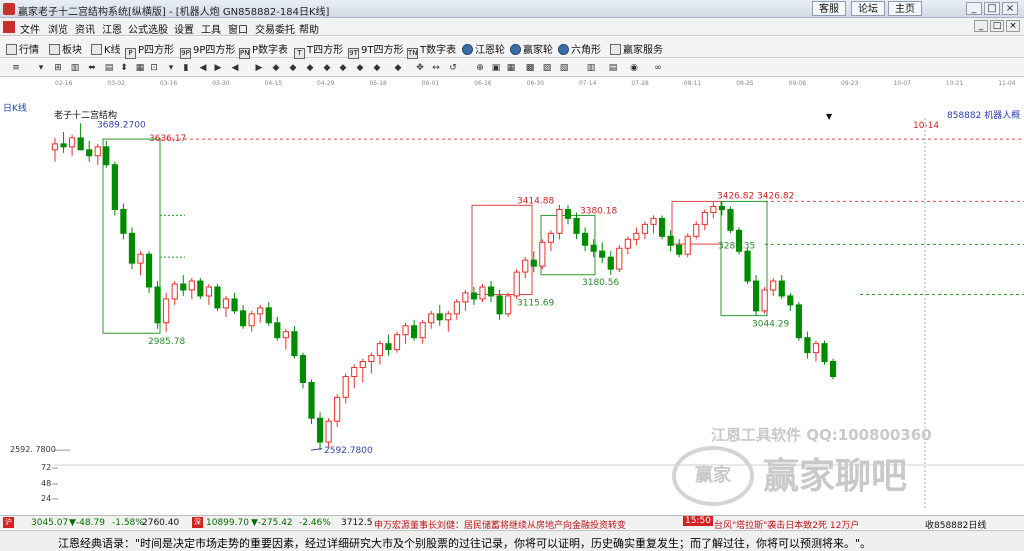 The width and height of the screenshot is (1024, 551). What do you see at coordinates (431, 50) in the screenshot?
I see `toolbar-t-table-button: TN T数字表` at bounding box center [431, 50].